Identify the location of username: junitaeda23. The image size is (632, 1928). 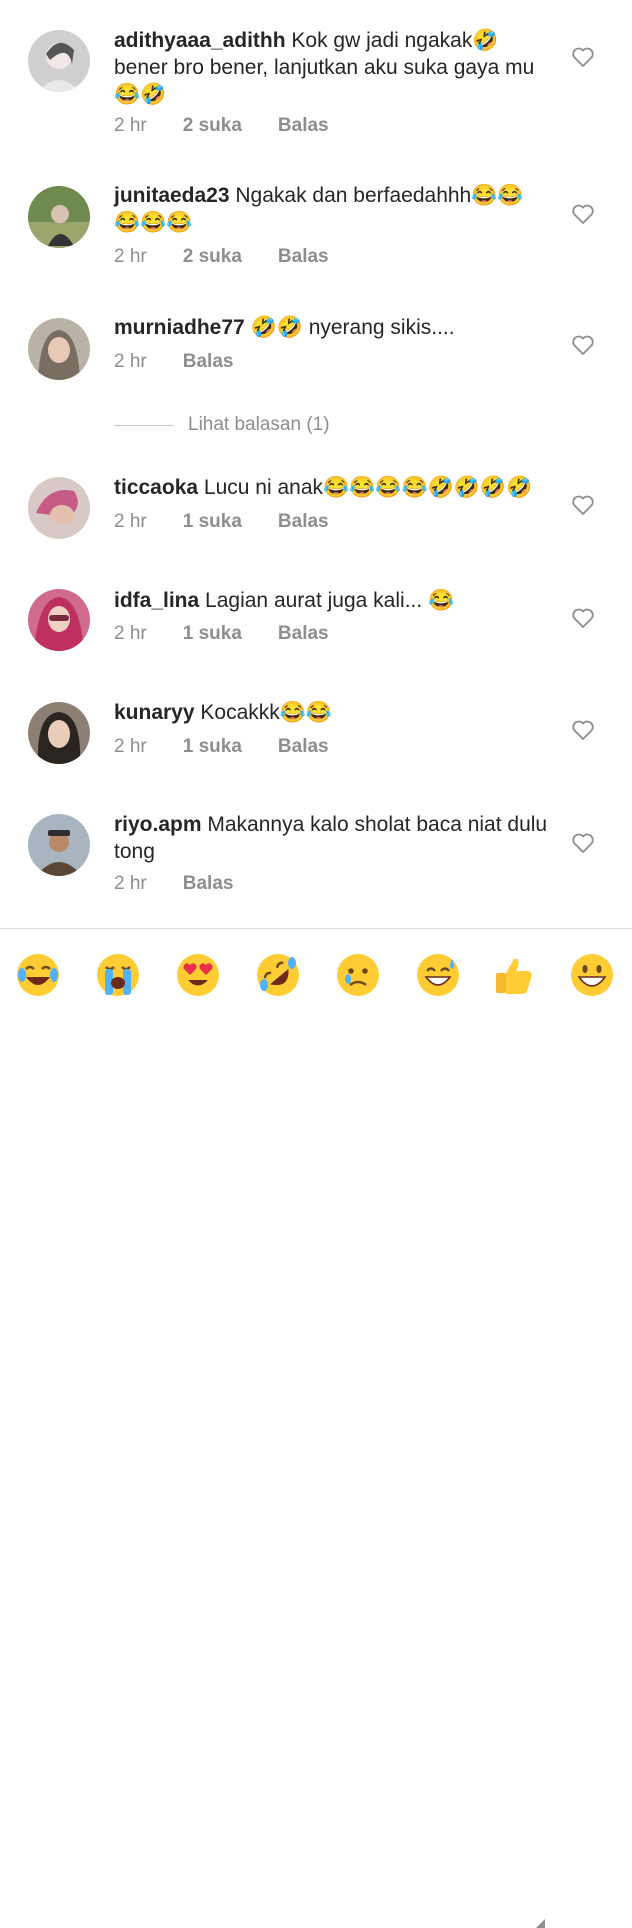
(172, 195).